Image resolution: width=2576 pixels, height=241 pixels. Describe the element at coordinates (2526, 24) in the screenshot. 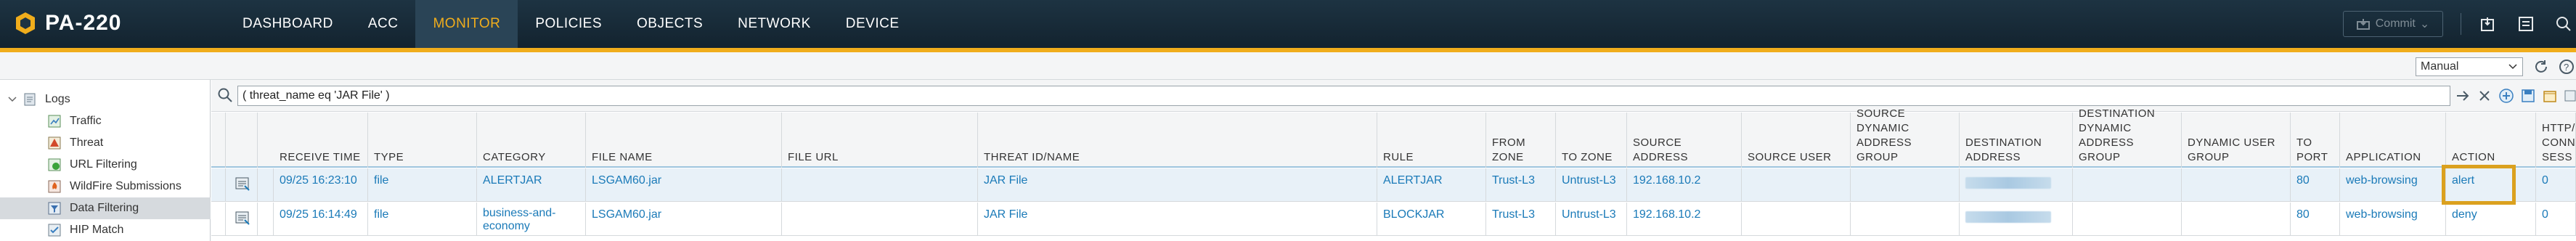

I see `tasks-icon` at that location.